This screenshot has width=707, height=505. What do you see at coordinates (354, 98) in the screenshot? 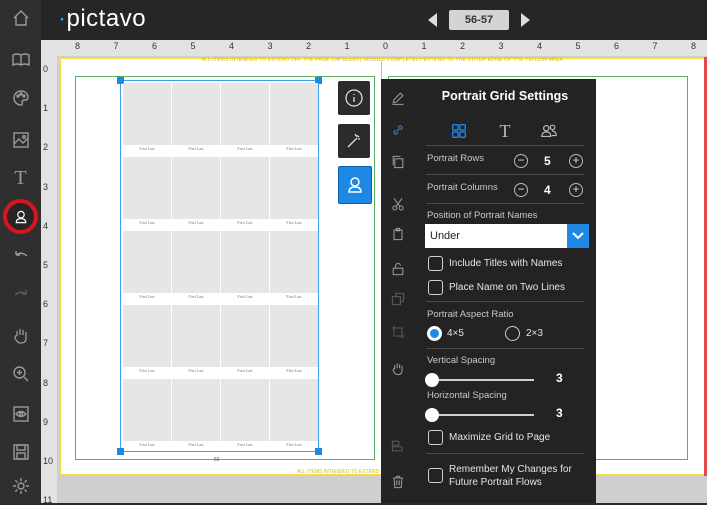
I see `info-button` at bounding box center [354, 98].